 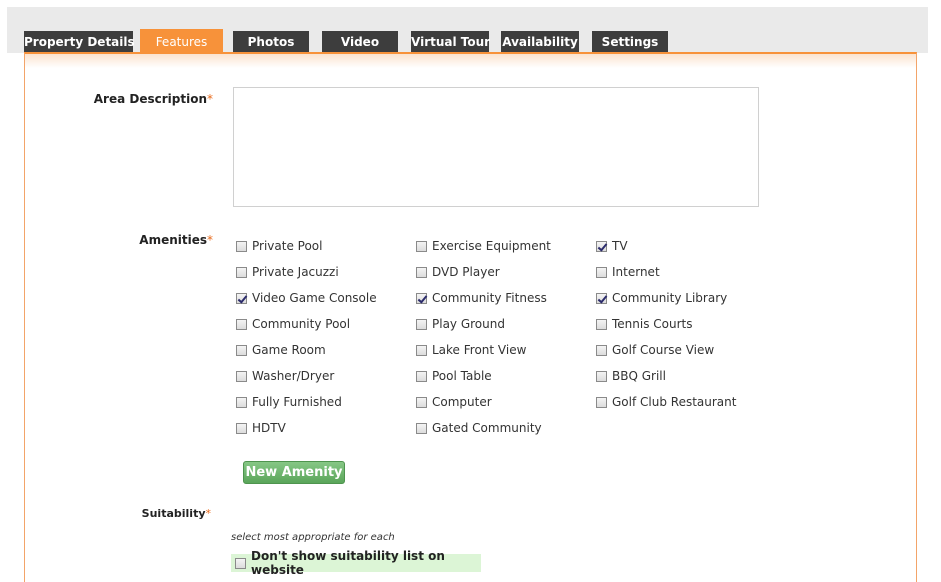 What do you see at coordinates (496, 147) in the screenshot?
I see `area-description-input` at bounding box center [496, 147].